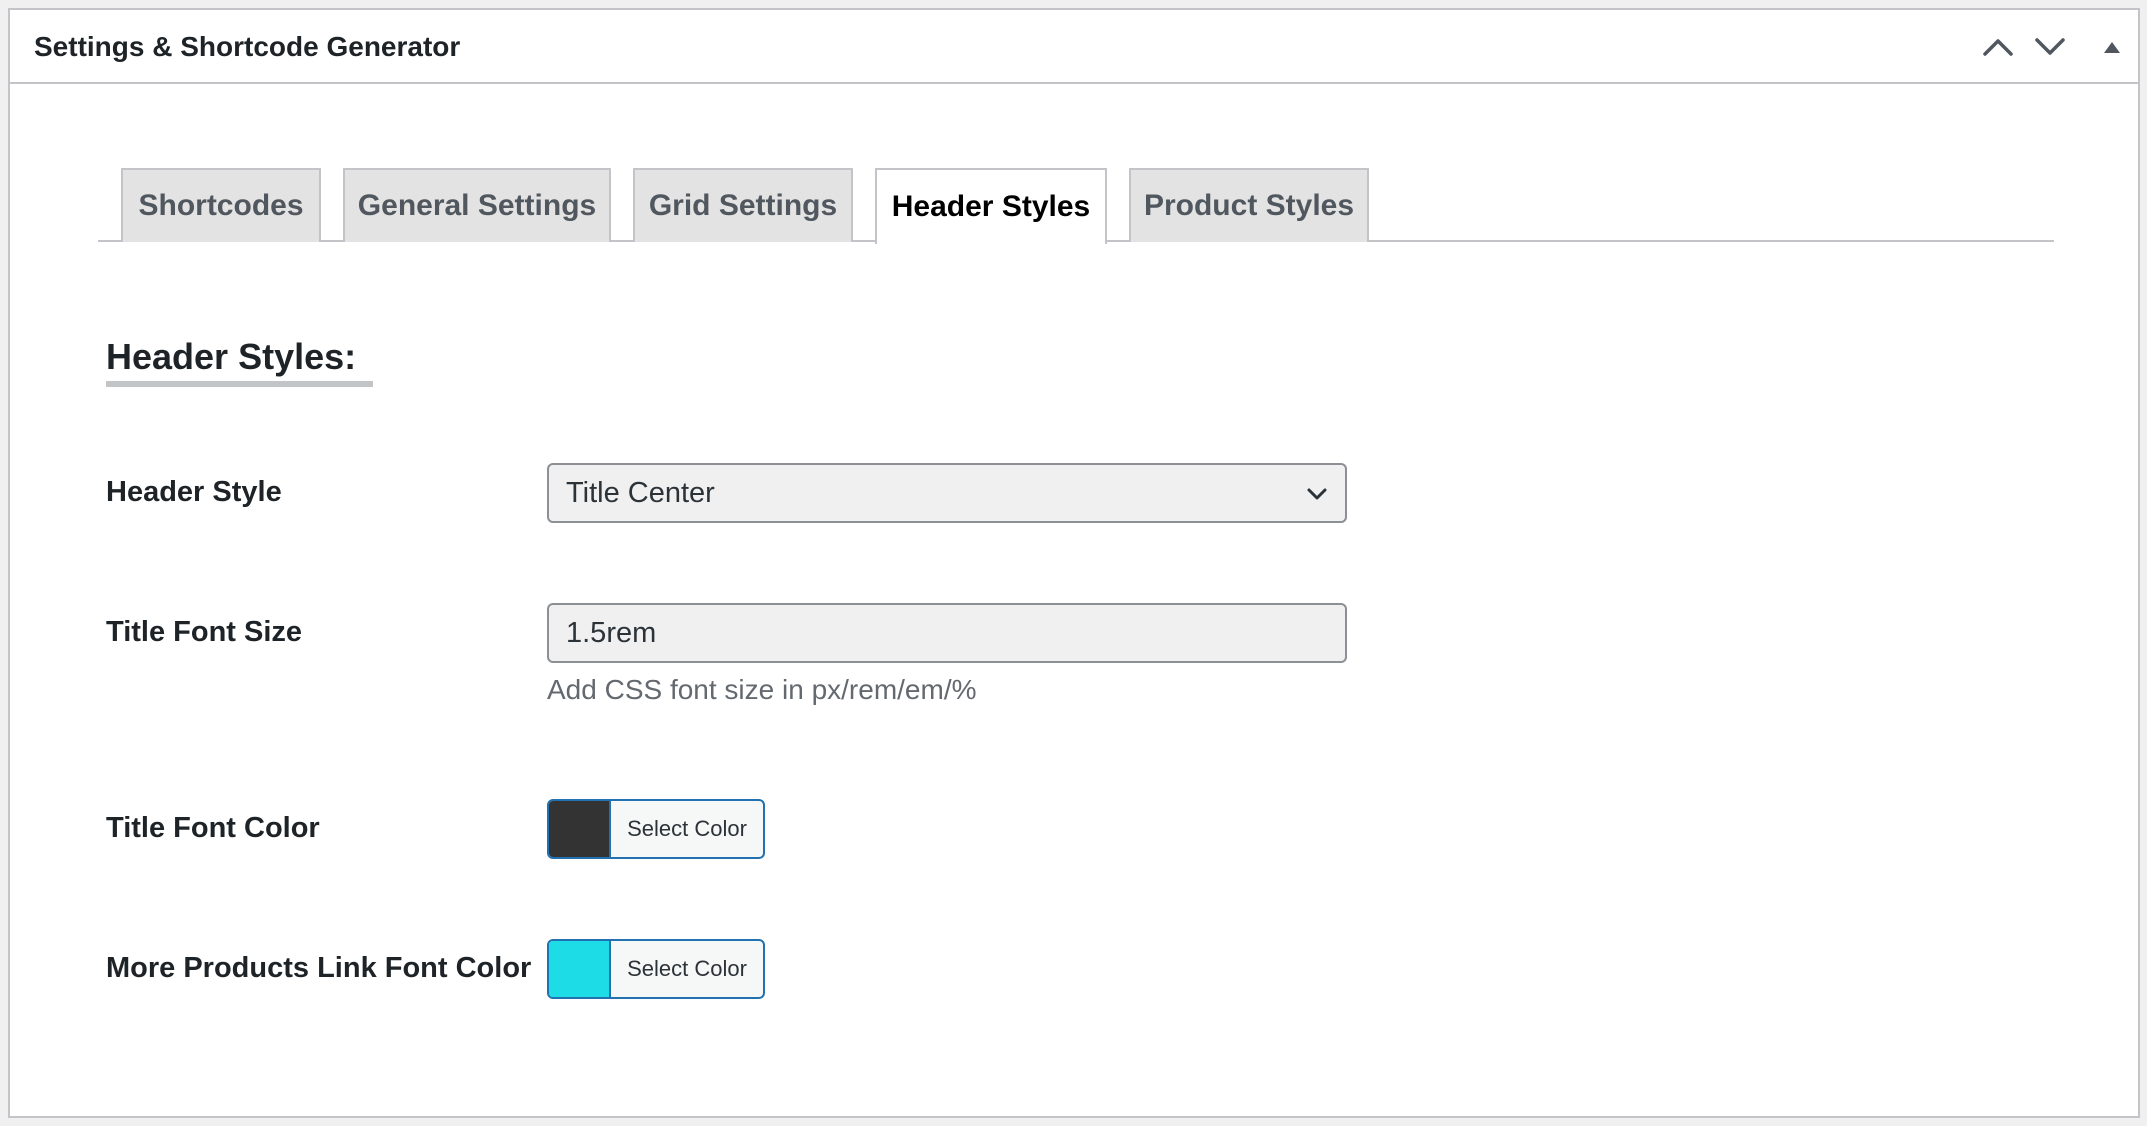  What do you see at coordinates (204, 632) in the screenshot?
I see `title-font-size-label: Title Font Size` at bounding box center [204, 632].